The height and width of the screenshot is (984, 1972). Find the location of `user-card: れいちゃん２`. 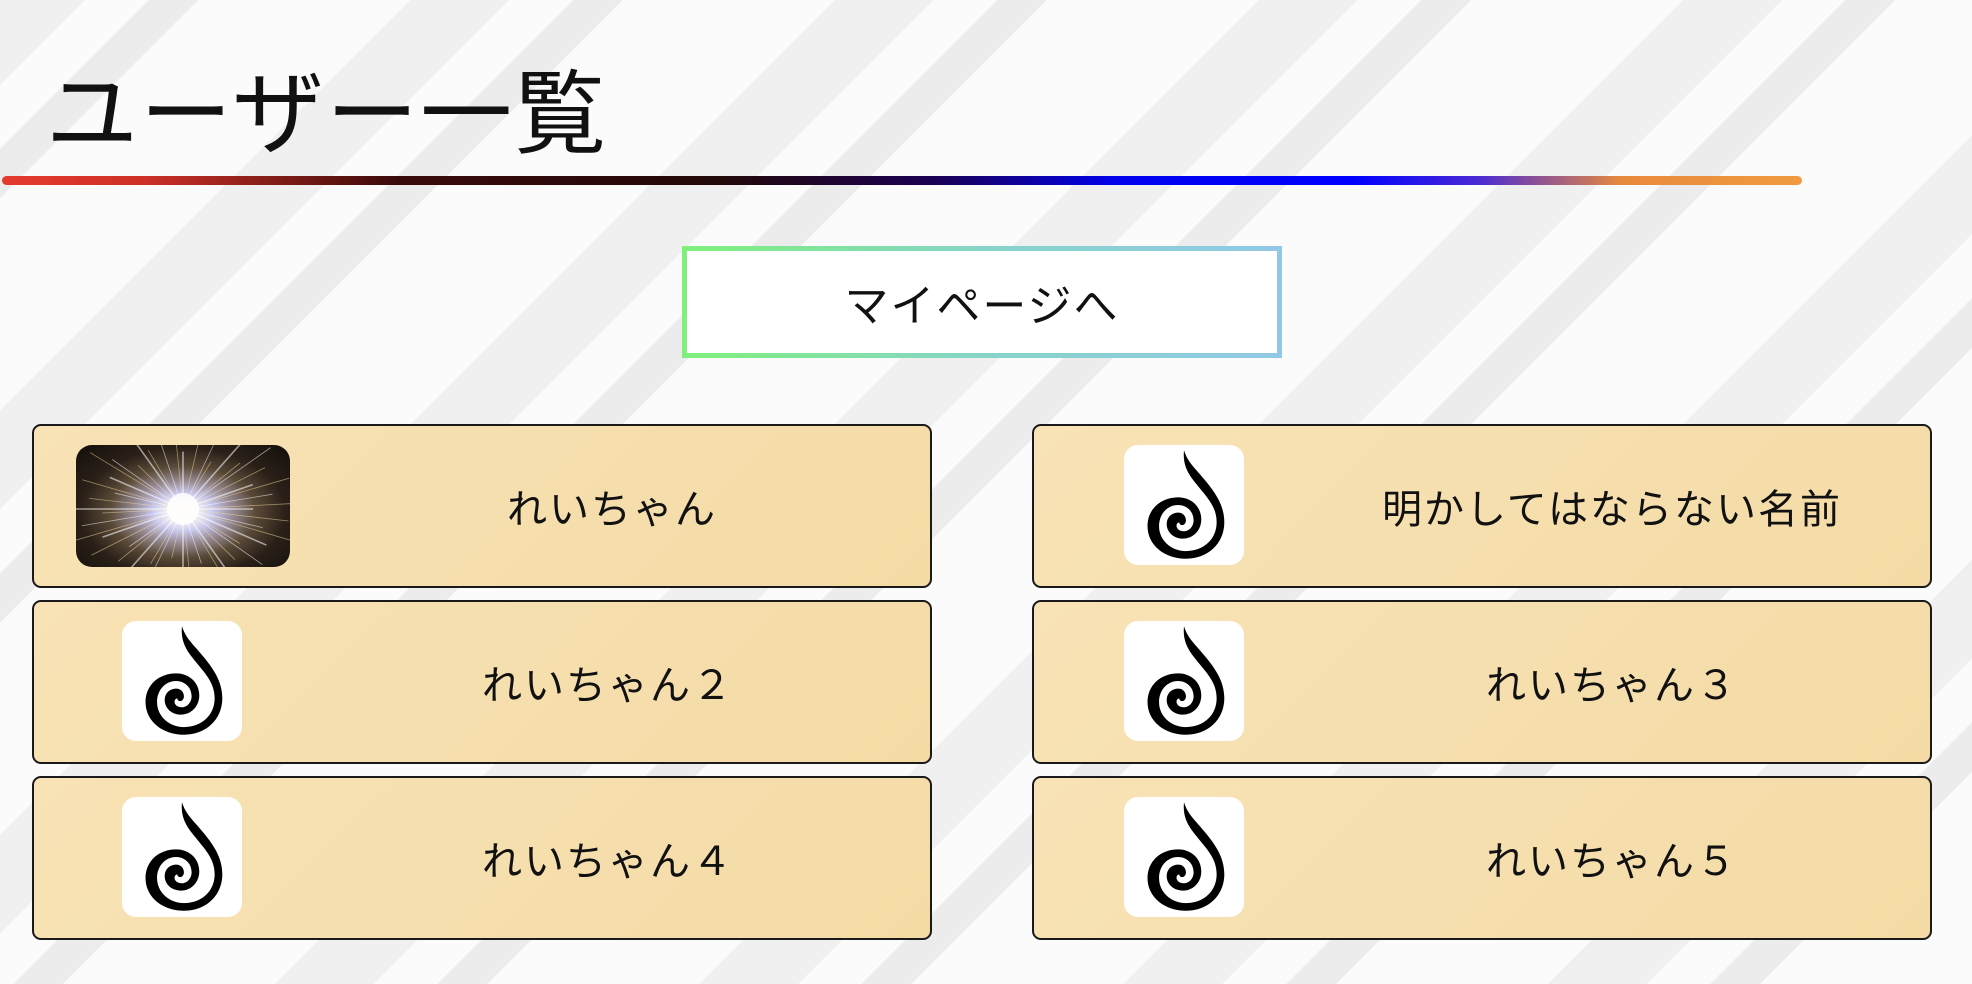

user-card: れいちゃん２ is located at coordinates (482, 682).